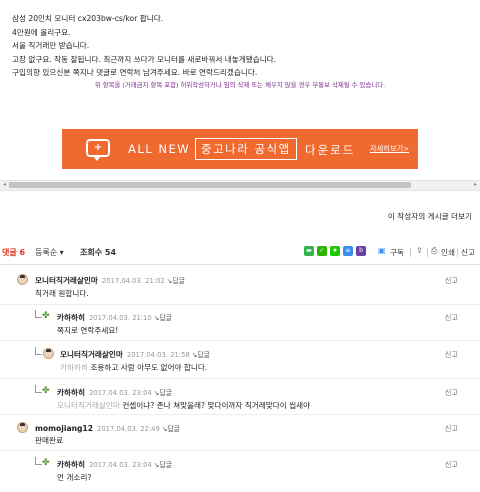 This screenshot has width=480, height=492. Describe the element at coordinates (468, 252) in the screenshot. I see `report-post-button: 신고` at that location.